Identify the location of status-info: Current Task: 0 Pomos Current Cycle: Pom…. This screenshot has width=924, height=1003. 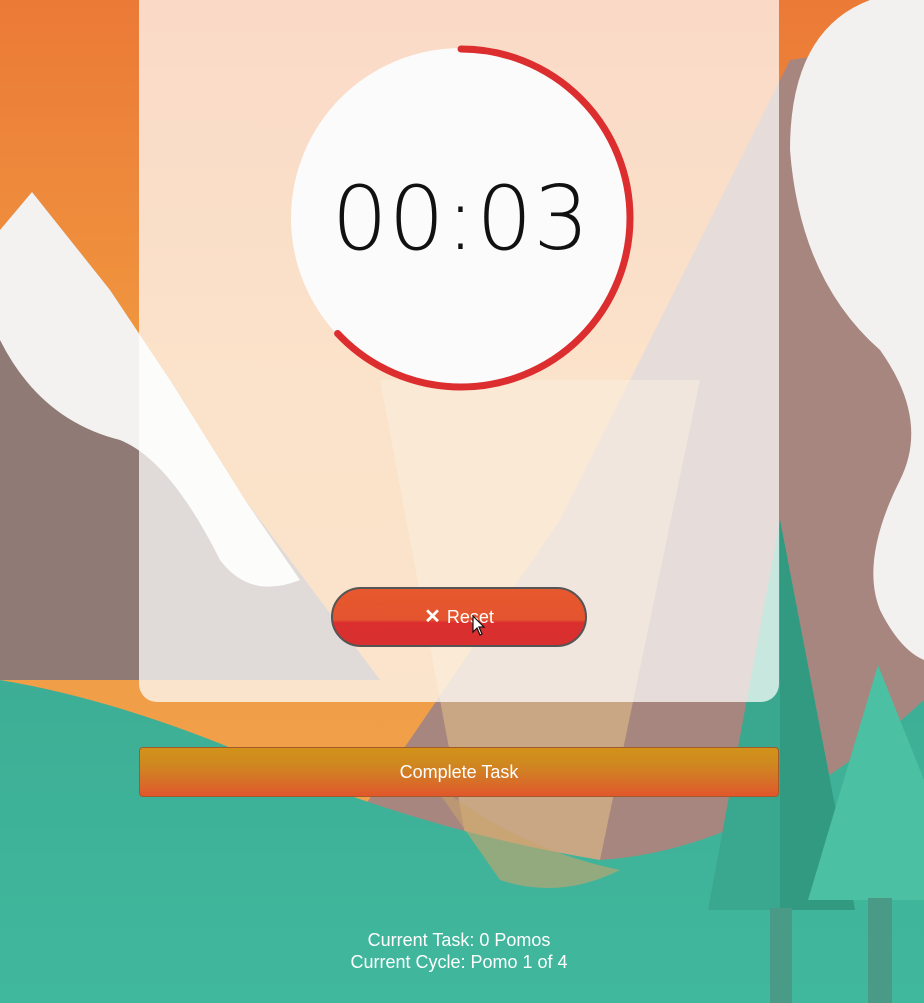
(459, 951).